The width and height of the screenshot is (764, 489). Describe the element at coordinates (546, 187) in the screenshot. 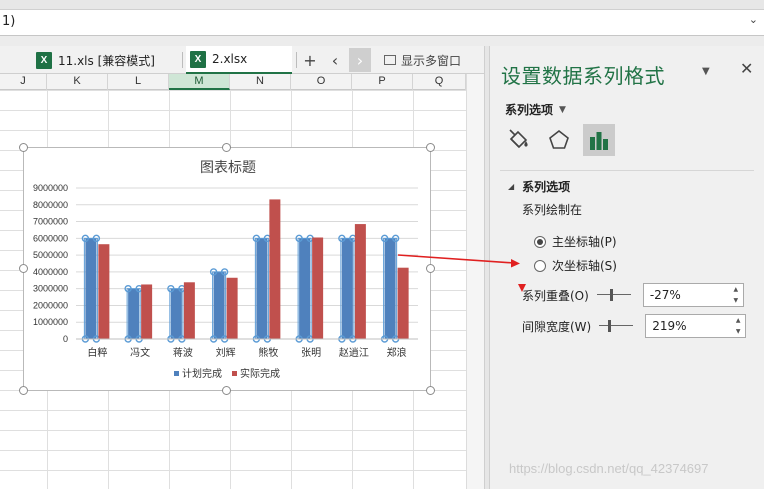

I see `section-title: 系列选项` at that location.